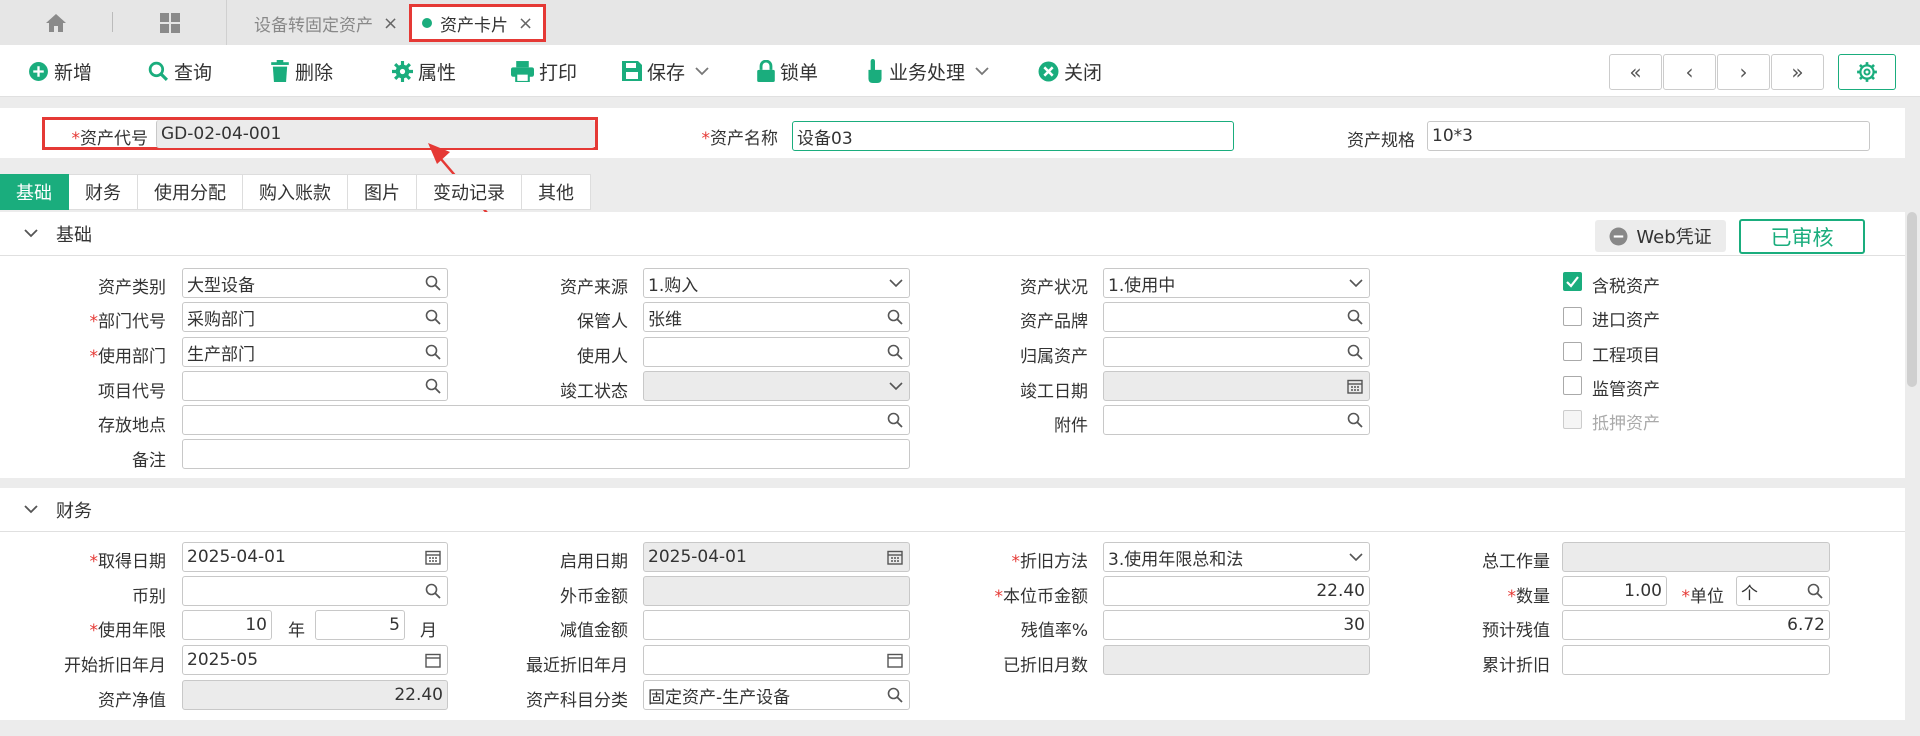  What do you see at coordinates (34, 192) in the screenshot?
I see `tab-basic: 基础` at bounding box center [34, 192].